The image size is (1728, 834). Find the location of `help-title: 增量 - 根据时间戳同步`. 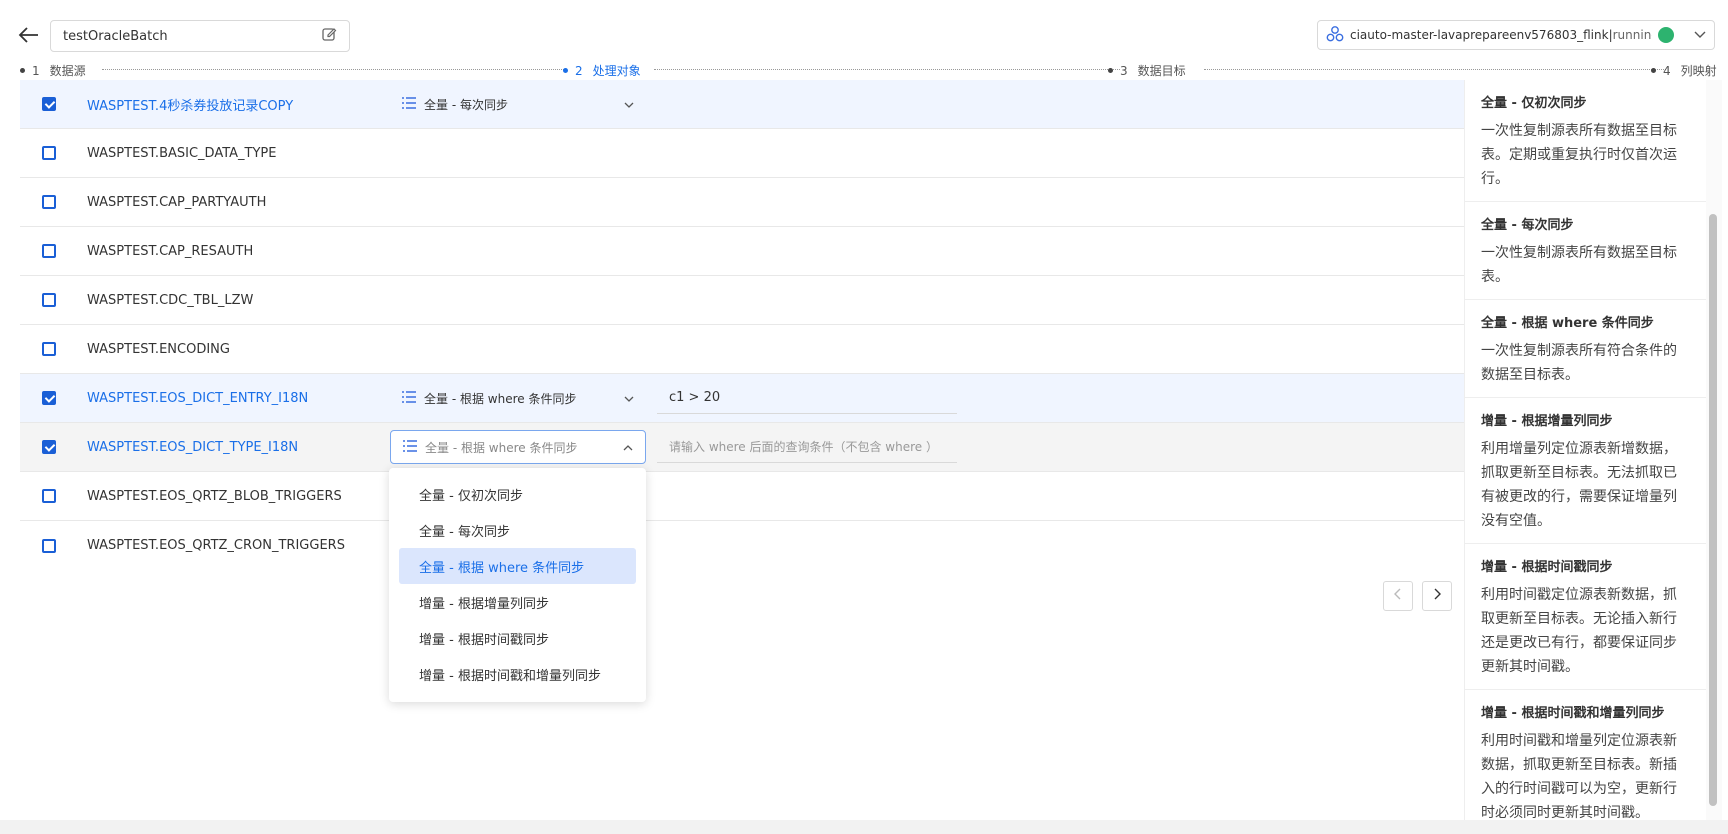

help-title: 增量 - 根据时间戳同步 is located at coordinates (1547, 567).